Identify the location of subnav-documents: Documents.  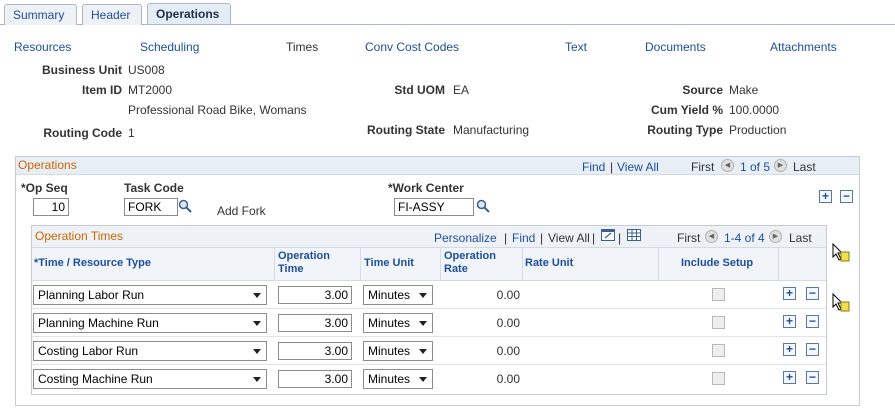
(675, 47).